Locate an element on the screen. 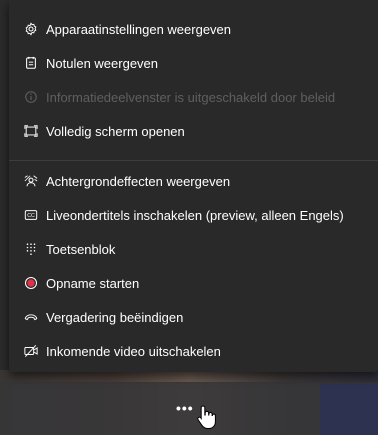  gear-icon is located at coordinates (31, 29).